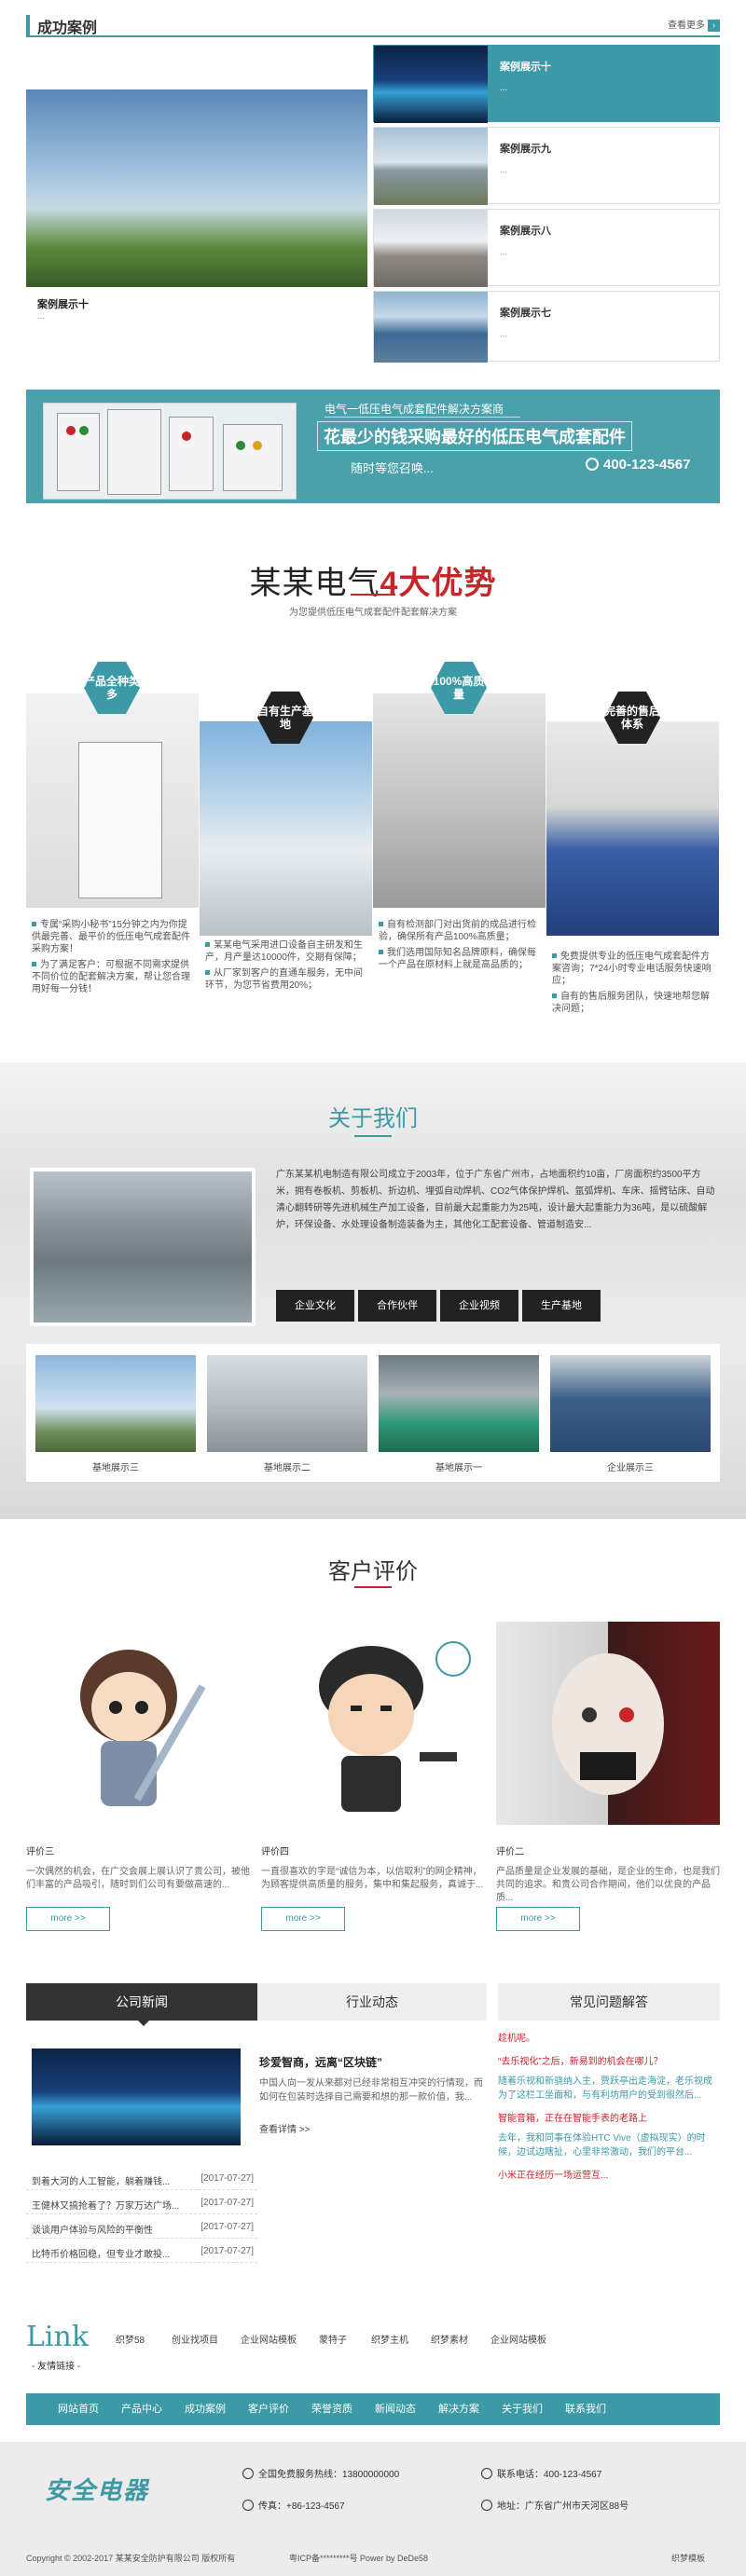 Image resolution: width=746 pixels, height=2576 pixels. I want to click on nav-products: 产品中心, so click(141, 2409).